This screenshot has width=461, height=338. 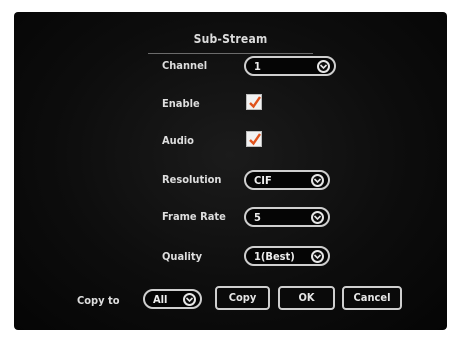 I want to click on quality-value: 1(Best), so click(x=274, y=256).